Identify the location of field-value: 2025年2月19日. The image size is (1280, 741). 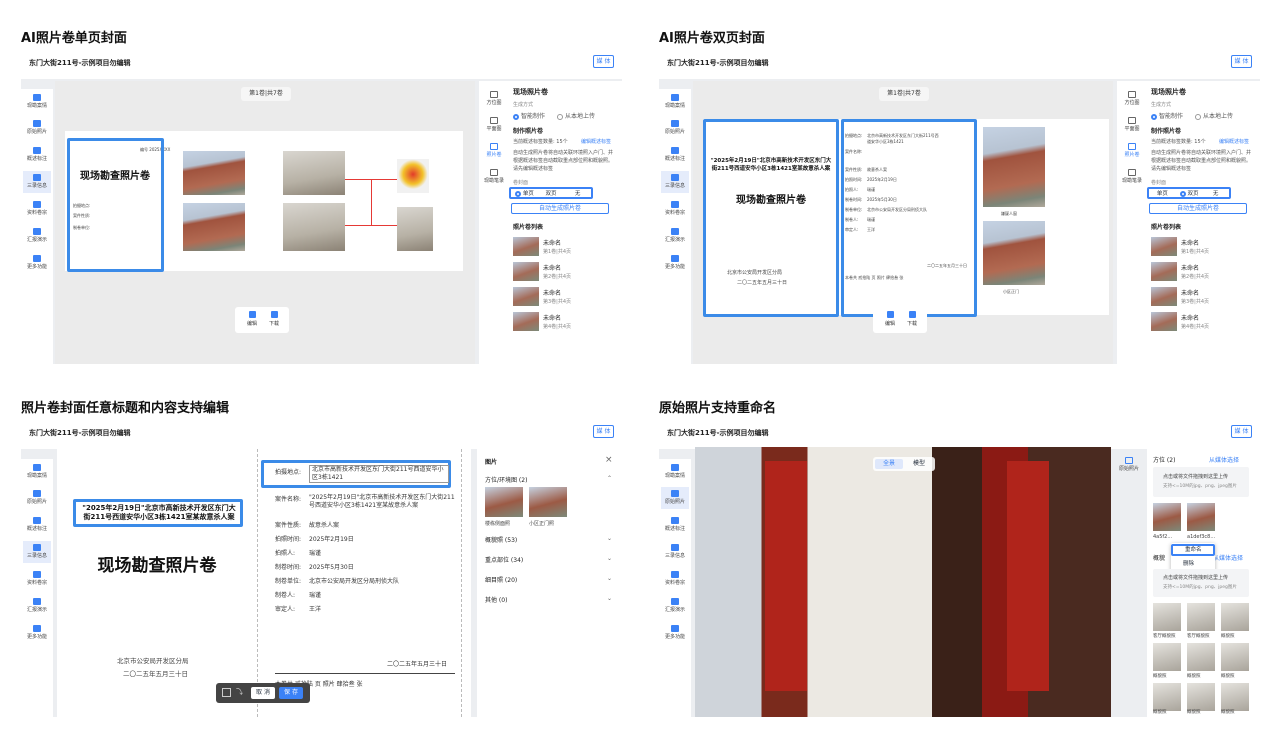
(331, 538).